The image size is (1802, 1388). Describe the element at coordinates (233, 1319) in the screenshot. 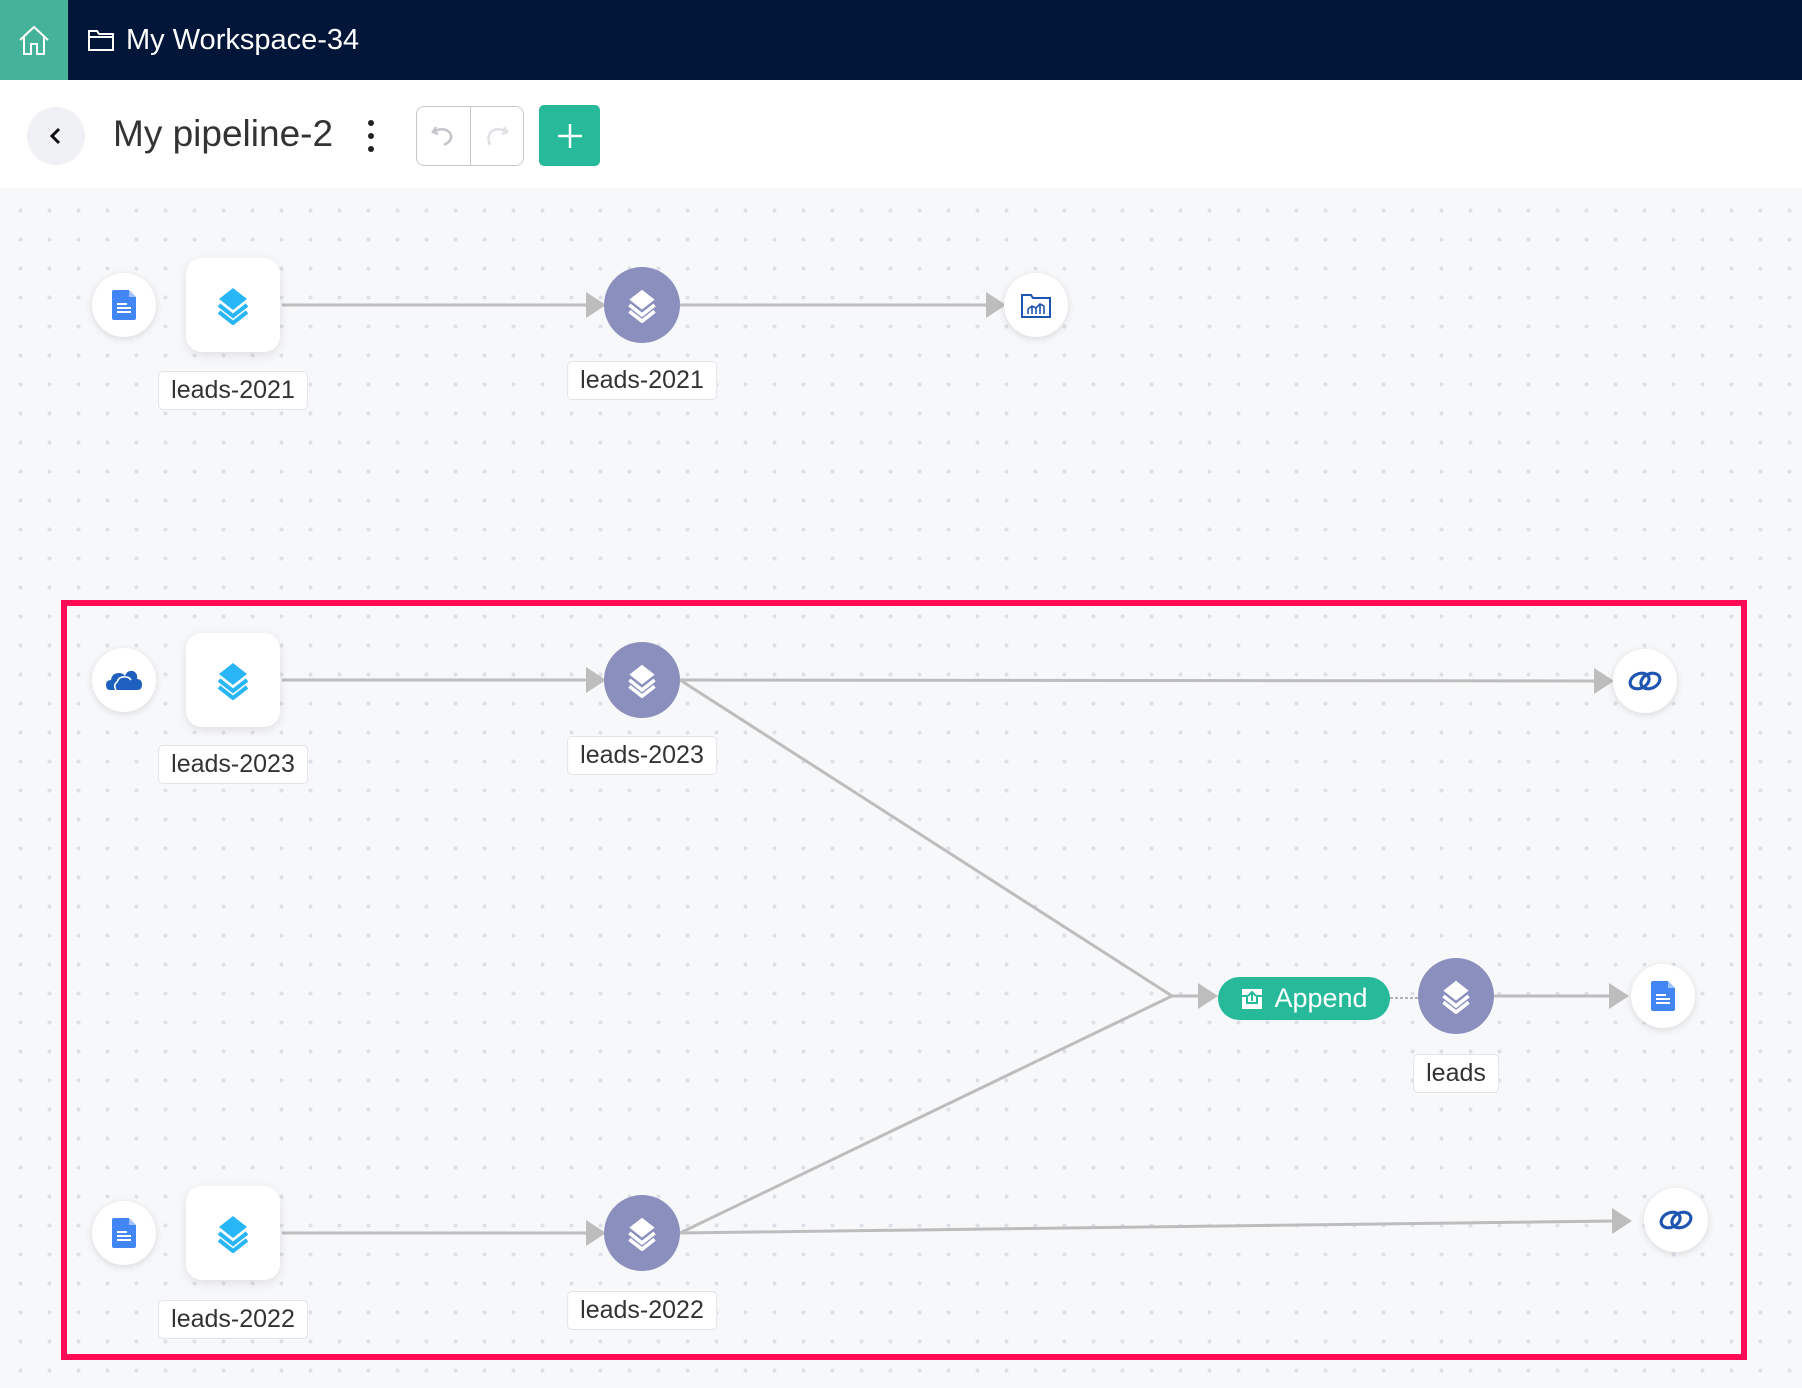

I see `import-label: leads-2022` at that location.